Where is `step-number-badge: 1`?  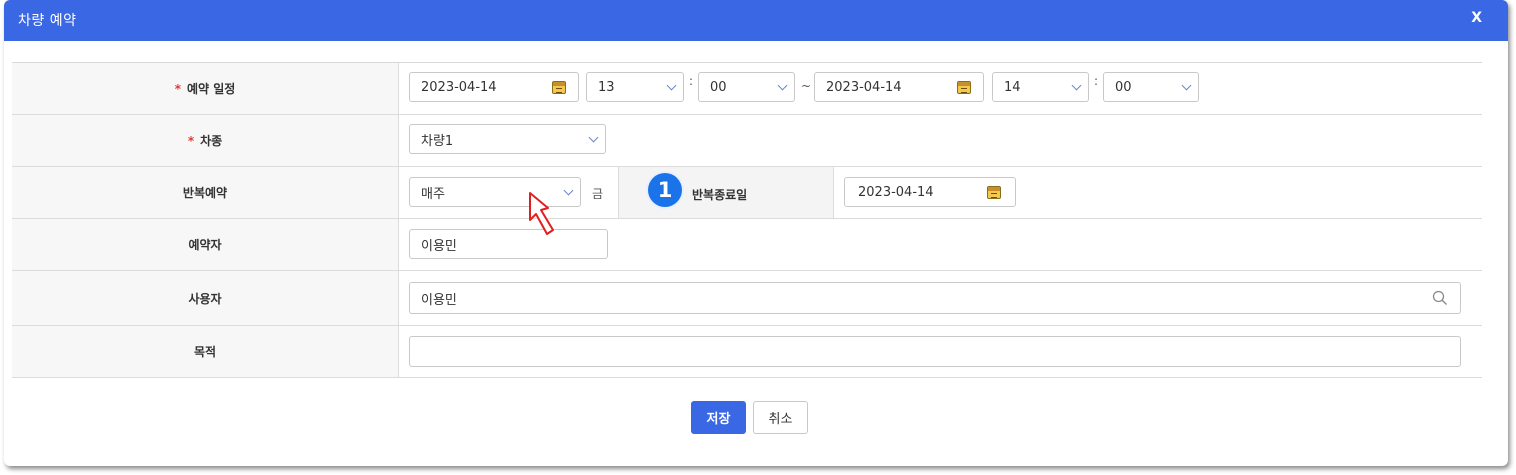
step-number-badge: 1 is located at coordinates (665, 190).